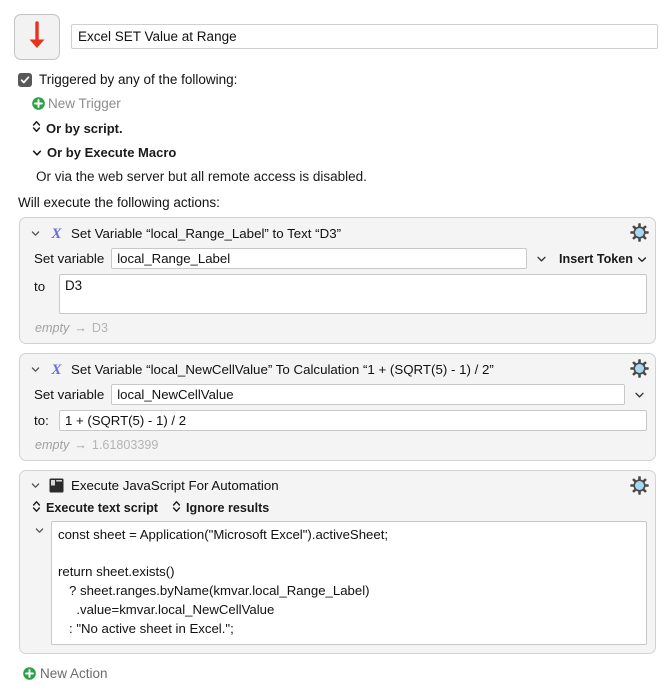 The width and height of the screenshot is (670, 691). I want to click on new-action-button: New Action, so click(335, 672).